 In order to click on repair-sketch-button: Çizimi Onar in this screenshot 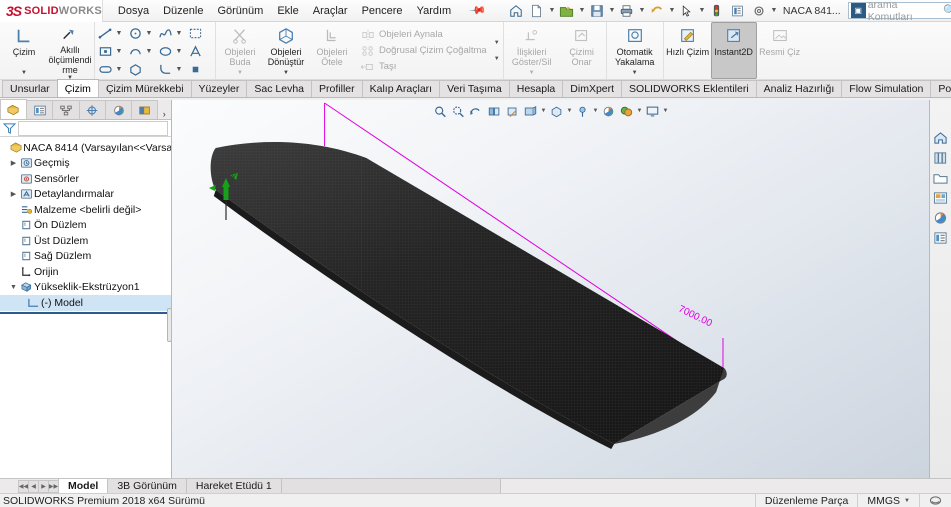, I will do `click(582, 50)`.